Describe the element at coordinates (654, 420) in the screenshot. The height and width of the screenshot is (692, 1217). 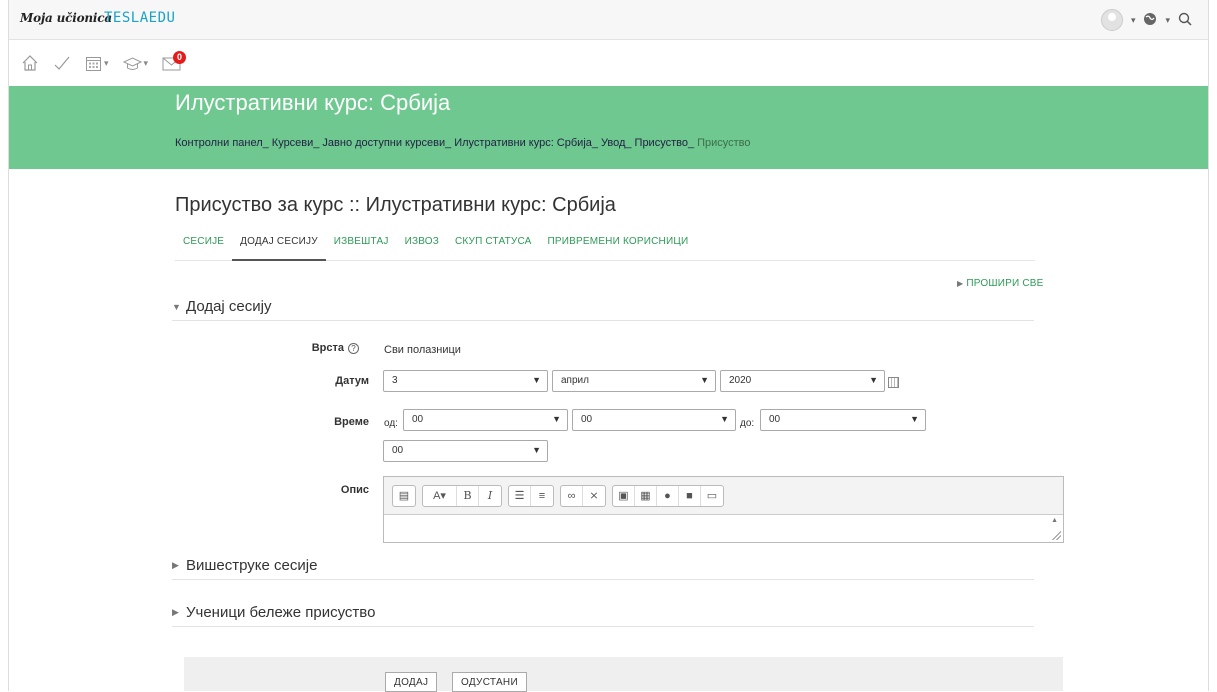
I see `from-minute-select: 00 ▼` at that location.